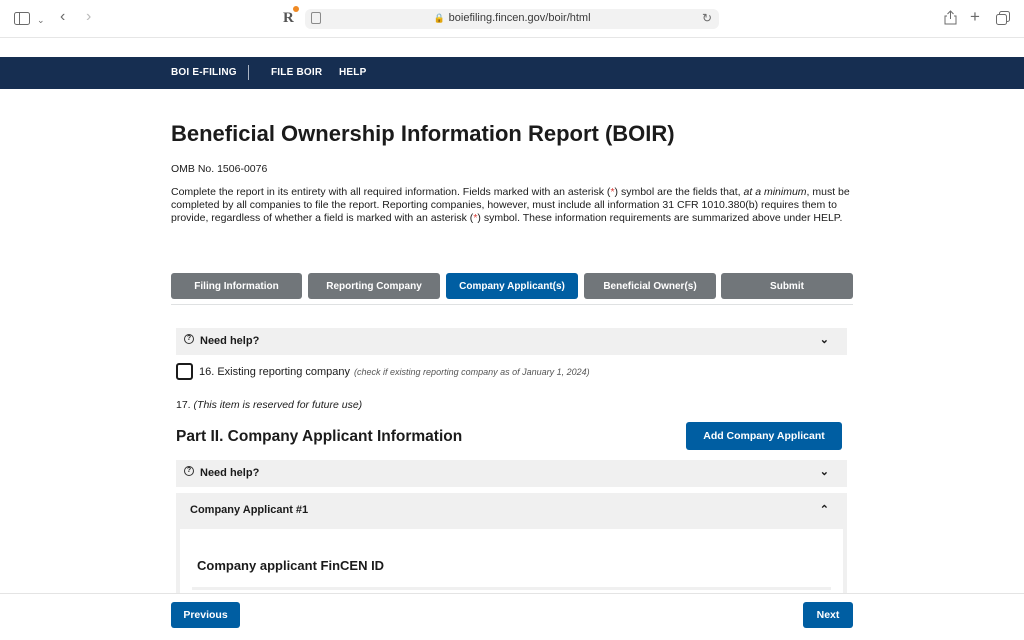  What do you see at coordinates (787, 286) in the screenshot?
I see `step-submit: Submit` at bounding box center [787, 286].